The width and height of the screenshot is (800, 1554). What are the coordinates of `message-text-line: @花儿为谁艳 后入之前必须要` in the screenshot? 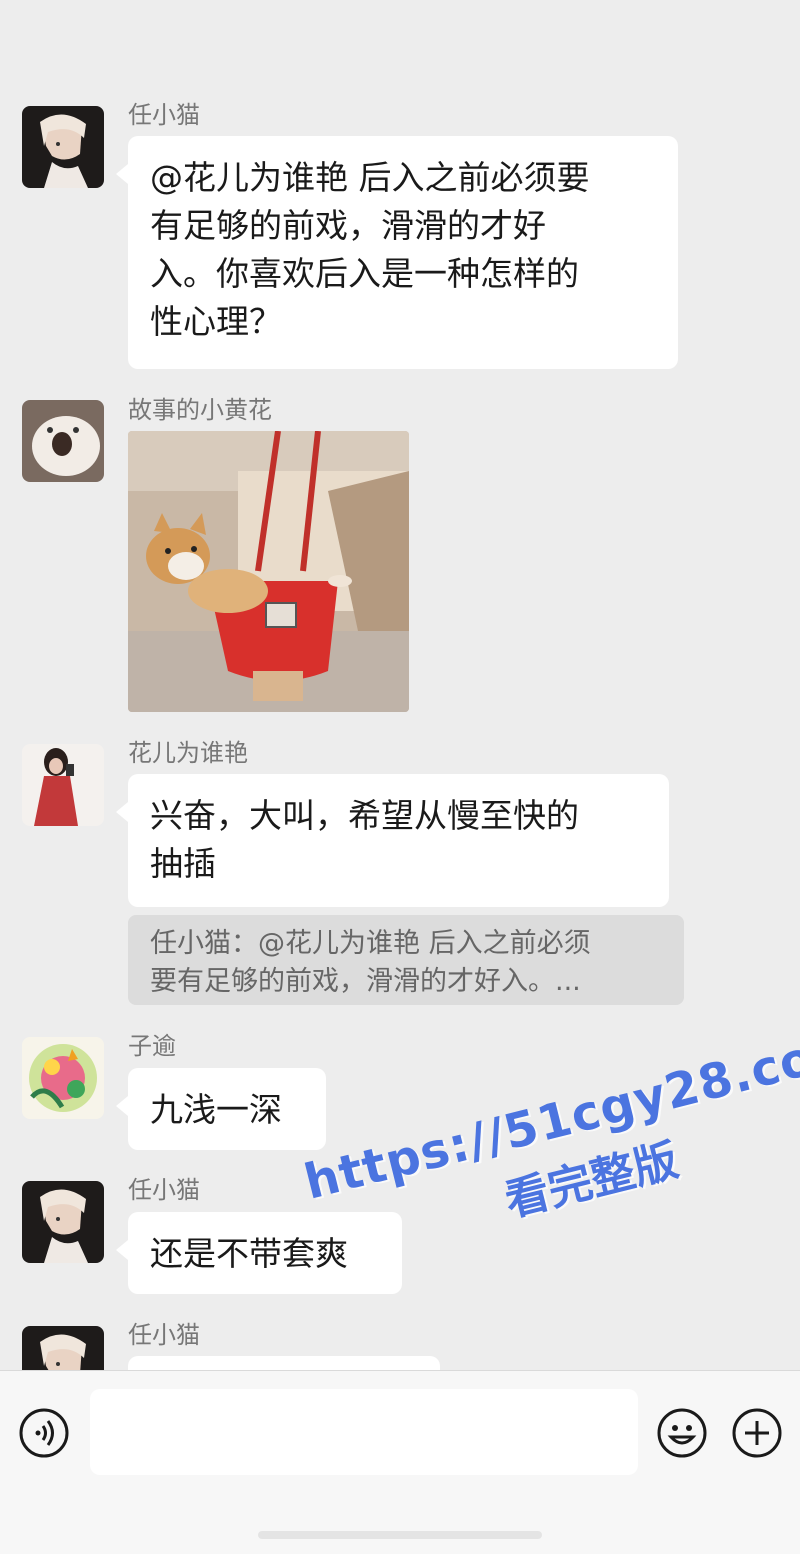 It's located at (370, 177).